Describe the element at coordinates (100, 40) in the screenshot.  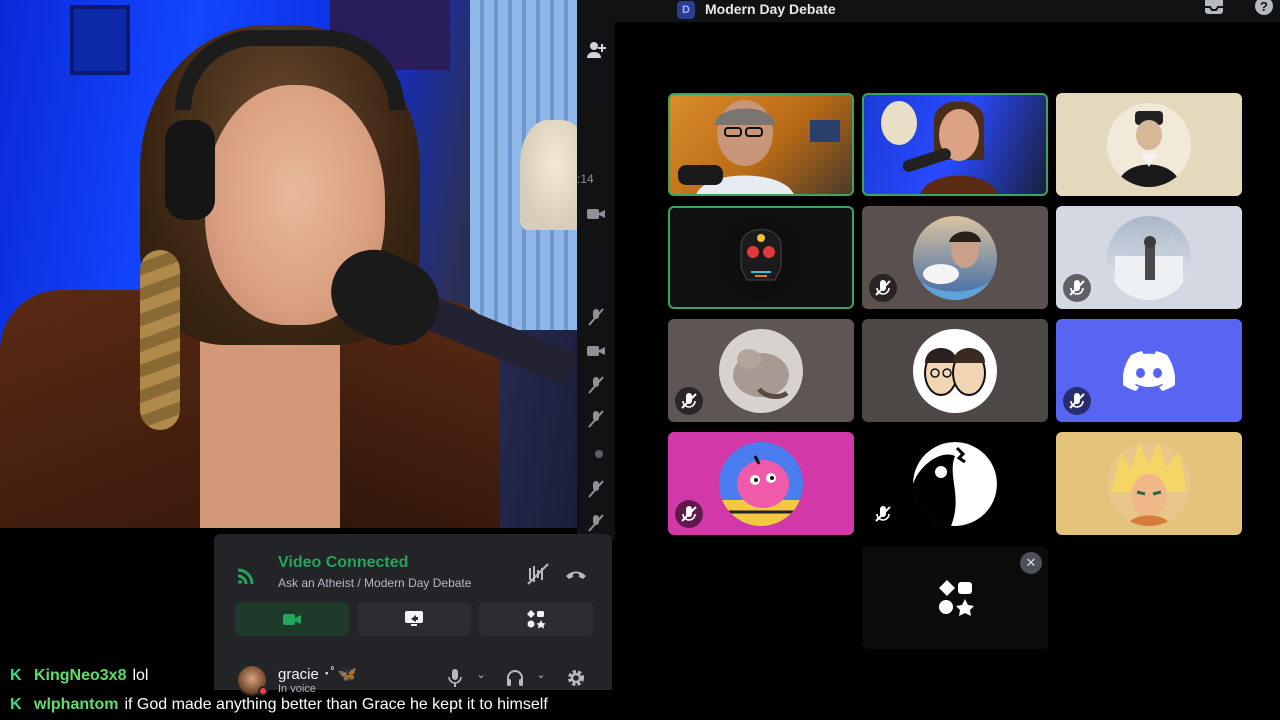
I see `background-picture-frame` at that location.